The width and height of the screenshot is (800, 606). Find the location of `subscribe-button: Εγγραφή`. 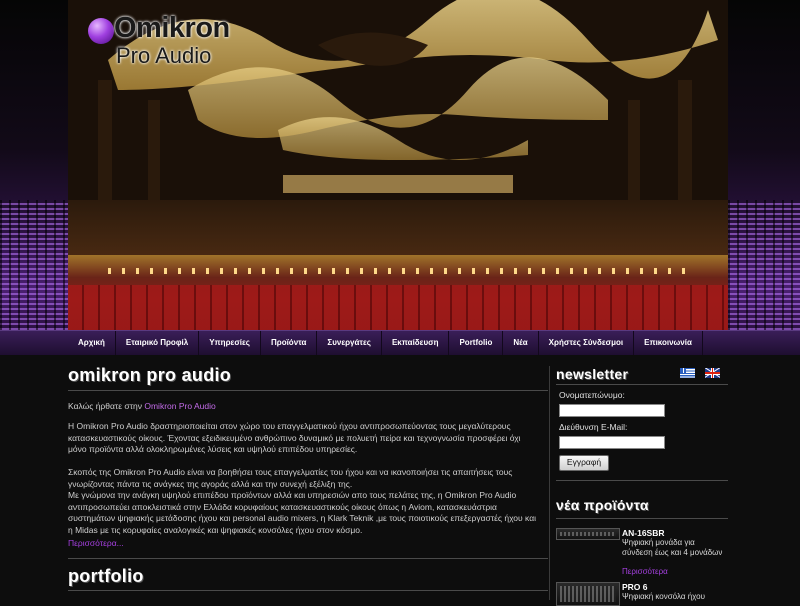

subscribe-button: Εγγραφή is located at coordinates (584, 463).